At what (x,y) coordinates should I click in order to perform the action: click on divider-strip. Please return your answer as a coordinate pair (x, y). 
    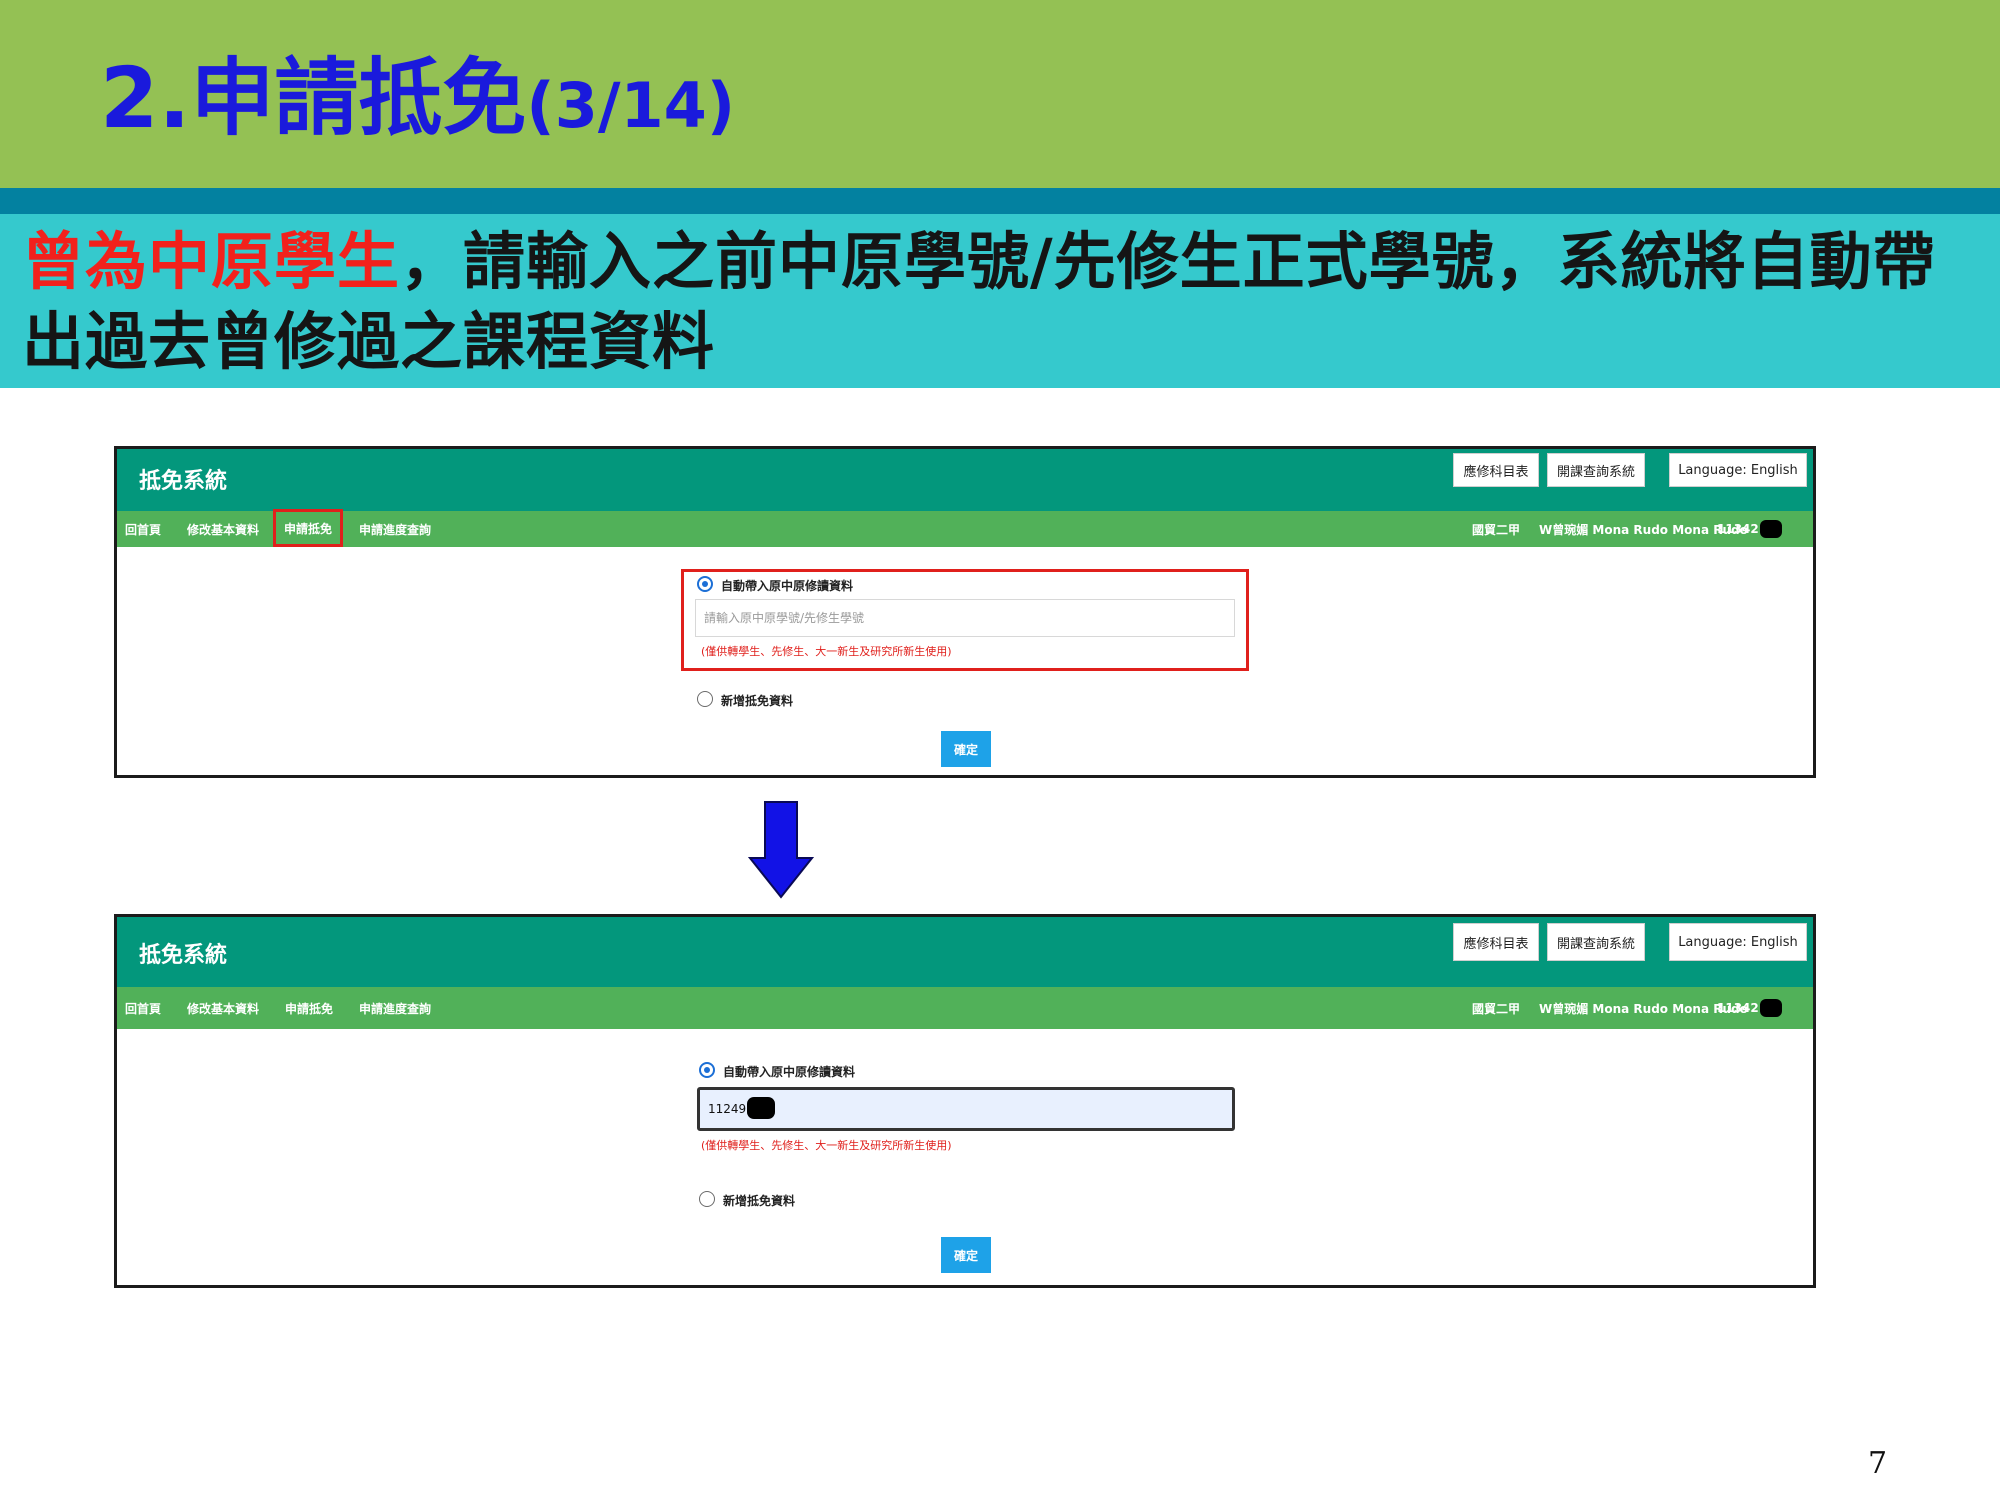
    Looking at the image, I should click on (1000, 201).